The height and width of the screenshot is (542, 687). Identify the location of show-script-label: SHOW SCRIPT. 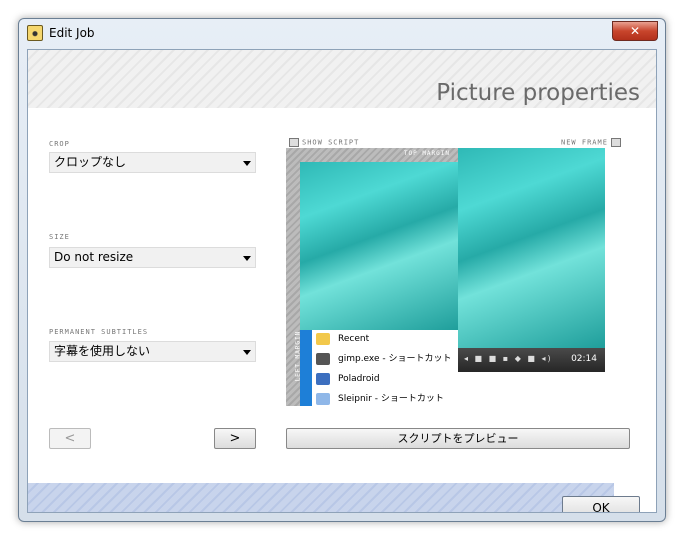
(331, 142).